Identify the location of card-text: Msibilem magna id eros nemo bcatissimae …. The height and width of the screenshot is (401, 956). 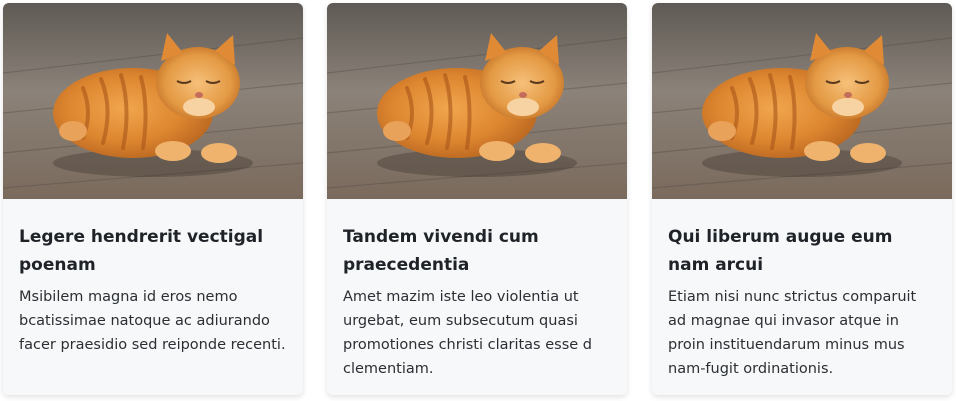
(152, 321).